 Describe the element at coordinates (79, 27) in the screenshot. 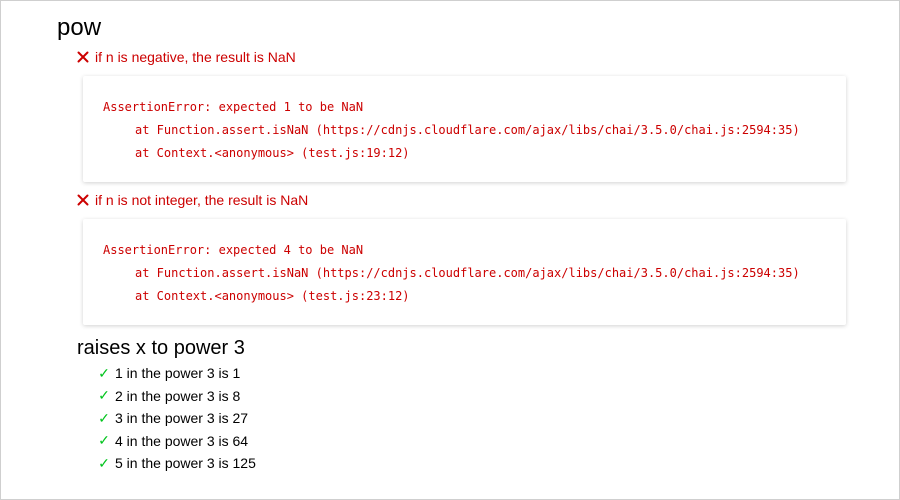

I see `suite-title: pow` at that location.